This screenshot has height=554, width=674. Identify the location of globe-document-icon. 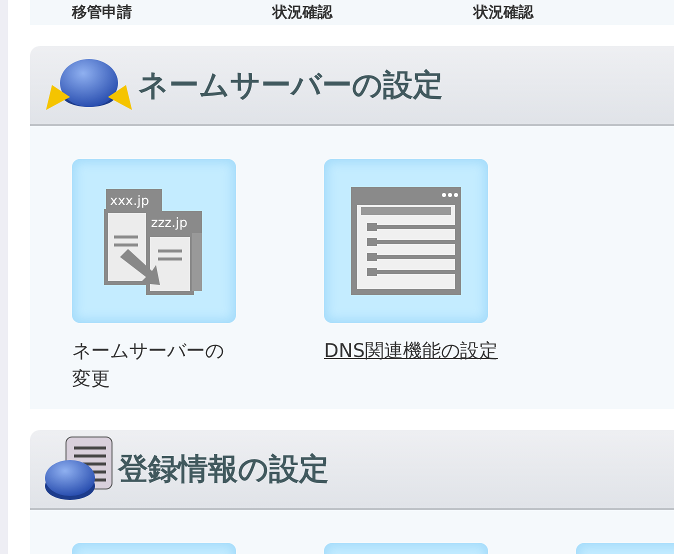
(79, 469).